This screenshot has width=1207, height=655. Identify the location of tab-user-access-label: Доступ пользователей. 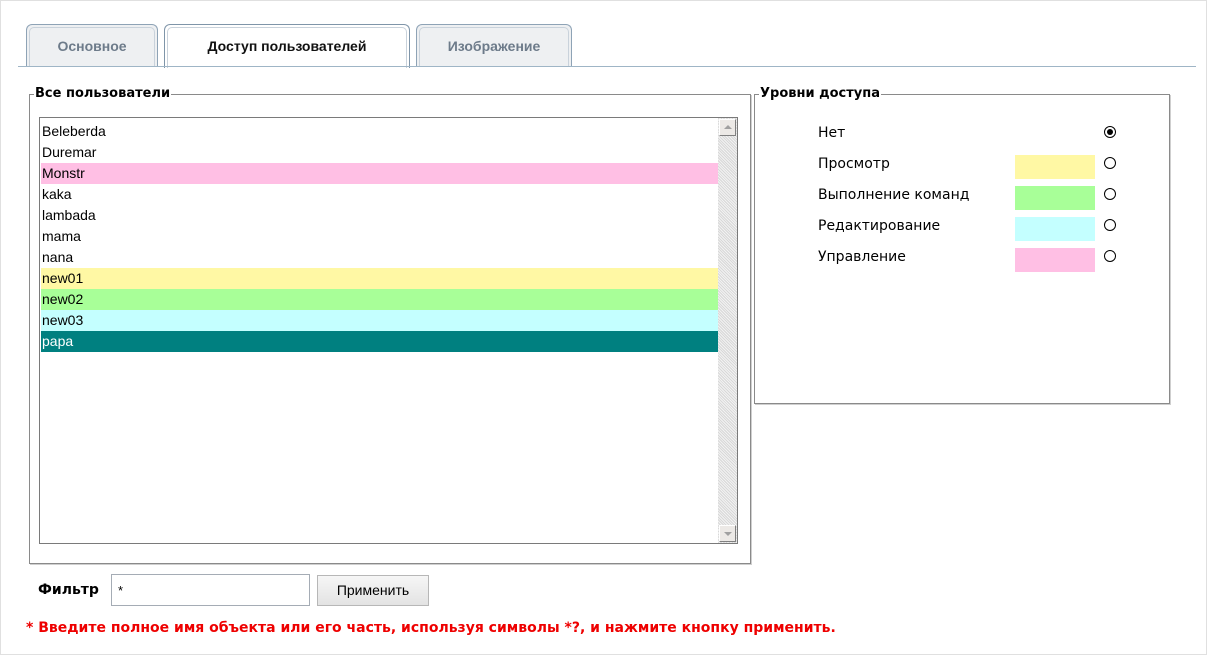
(287, 46).